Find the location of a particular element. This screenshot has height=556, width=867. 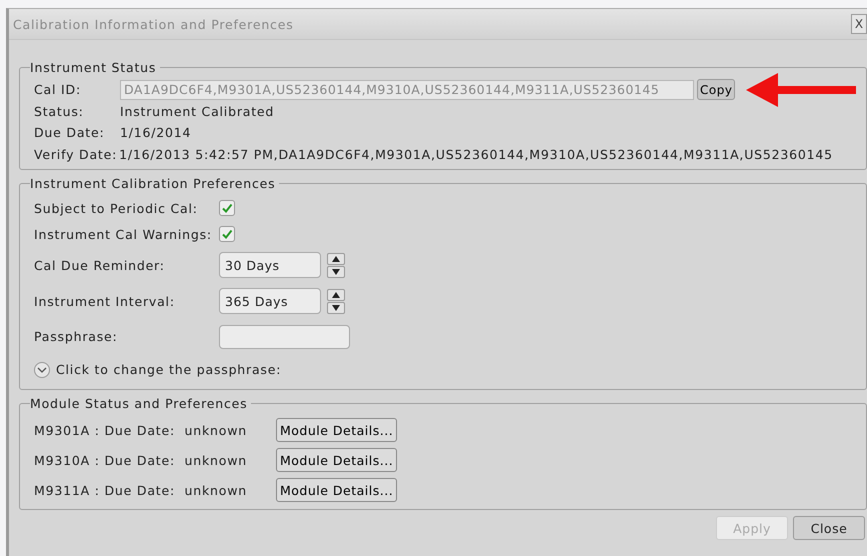

field-label: Instrument Interval: is located at coordinates (105, 301).